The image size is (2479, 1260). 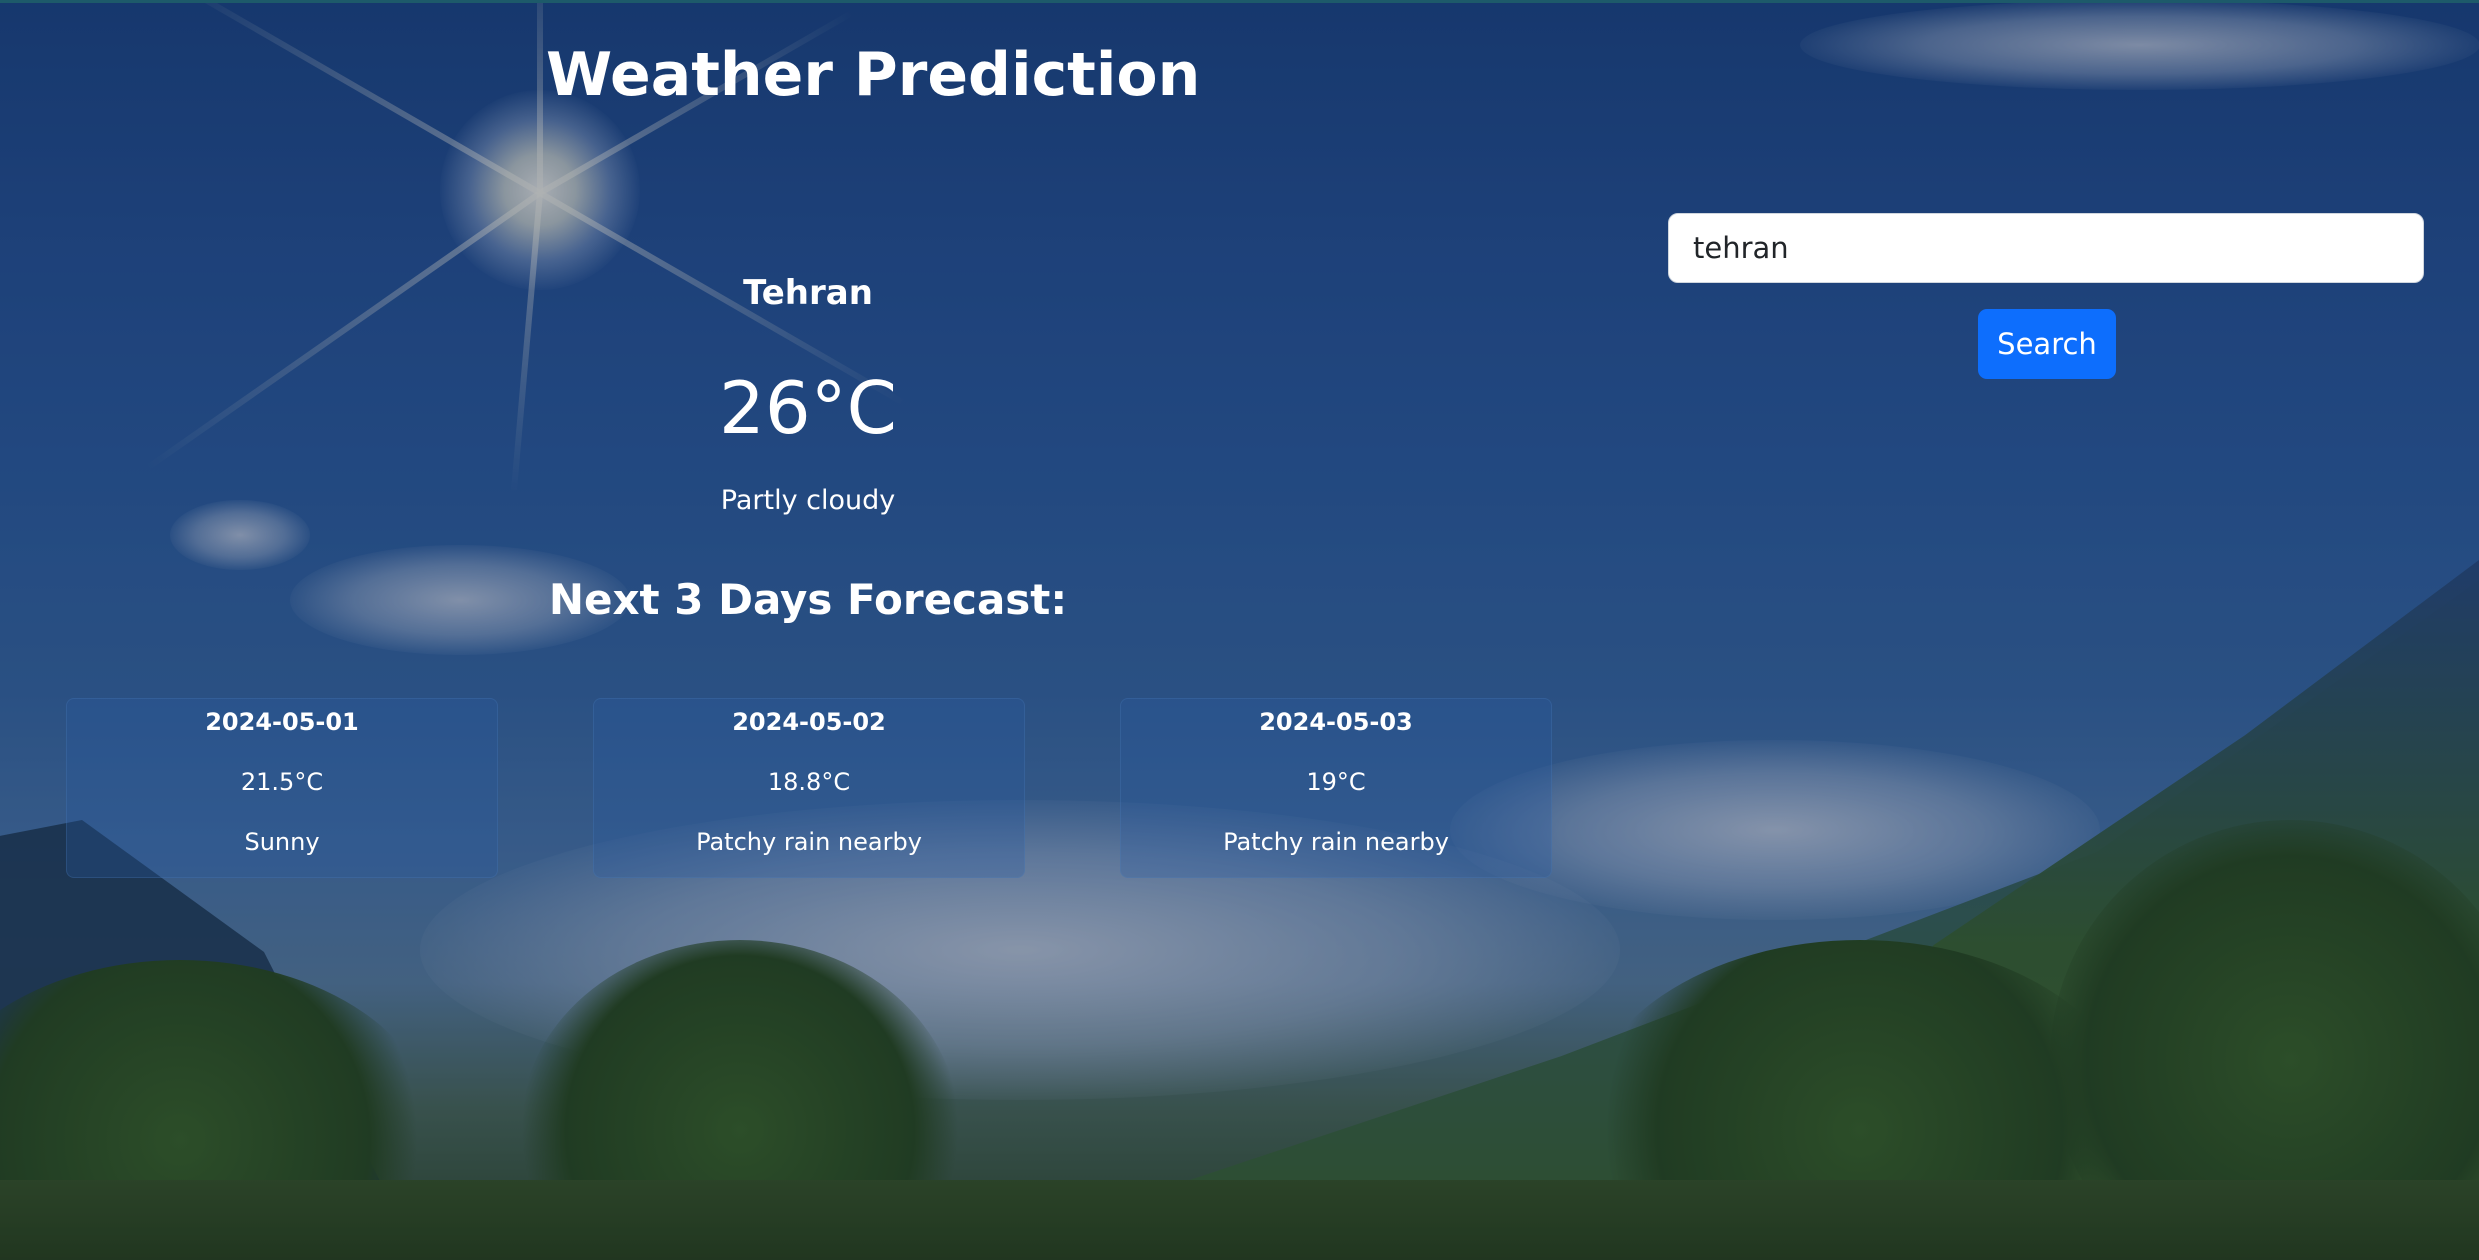 I want to click on city-name: Tehran, so click(x=808, y=293).